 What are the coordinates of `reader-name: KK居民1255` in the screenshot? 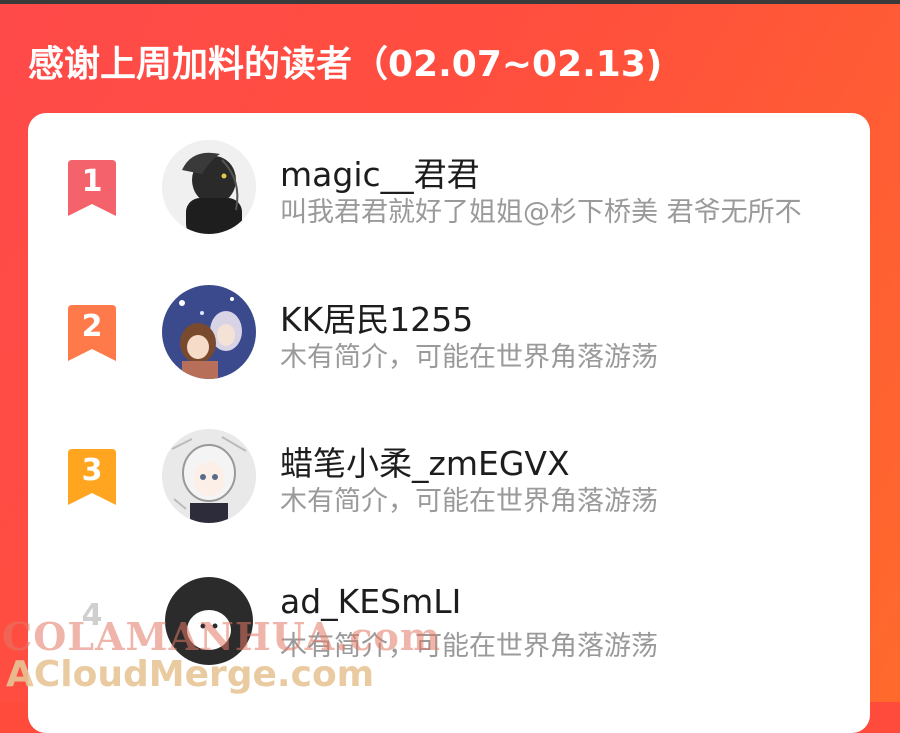 It's located at (377, 319).